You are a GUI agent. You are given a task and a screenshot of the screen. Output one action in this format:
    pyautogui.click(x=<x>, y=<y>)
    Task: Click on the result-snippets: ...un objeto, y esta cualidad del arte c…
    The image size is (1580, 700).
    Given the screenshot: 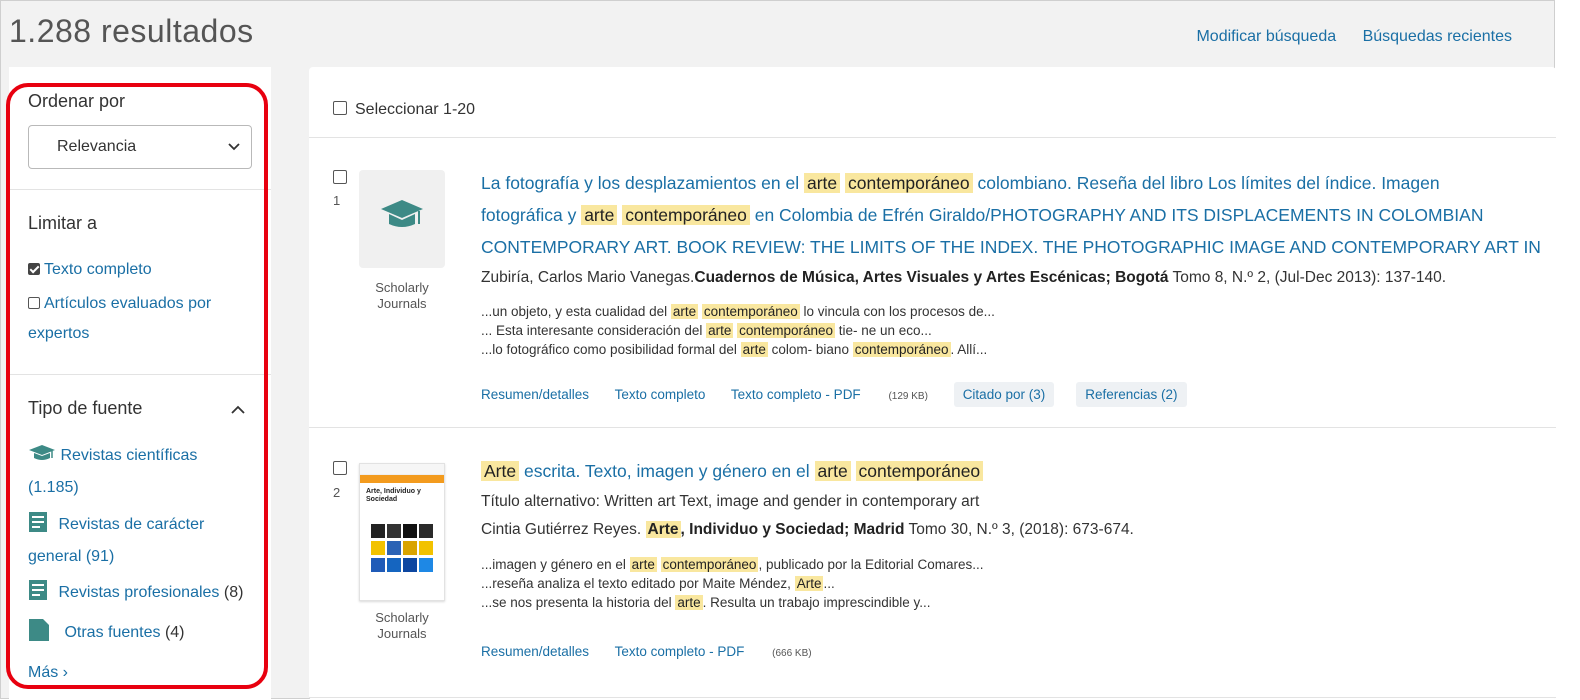 What is the action you would take?
    pyautogui.click(x=738, y=330)
    